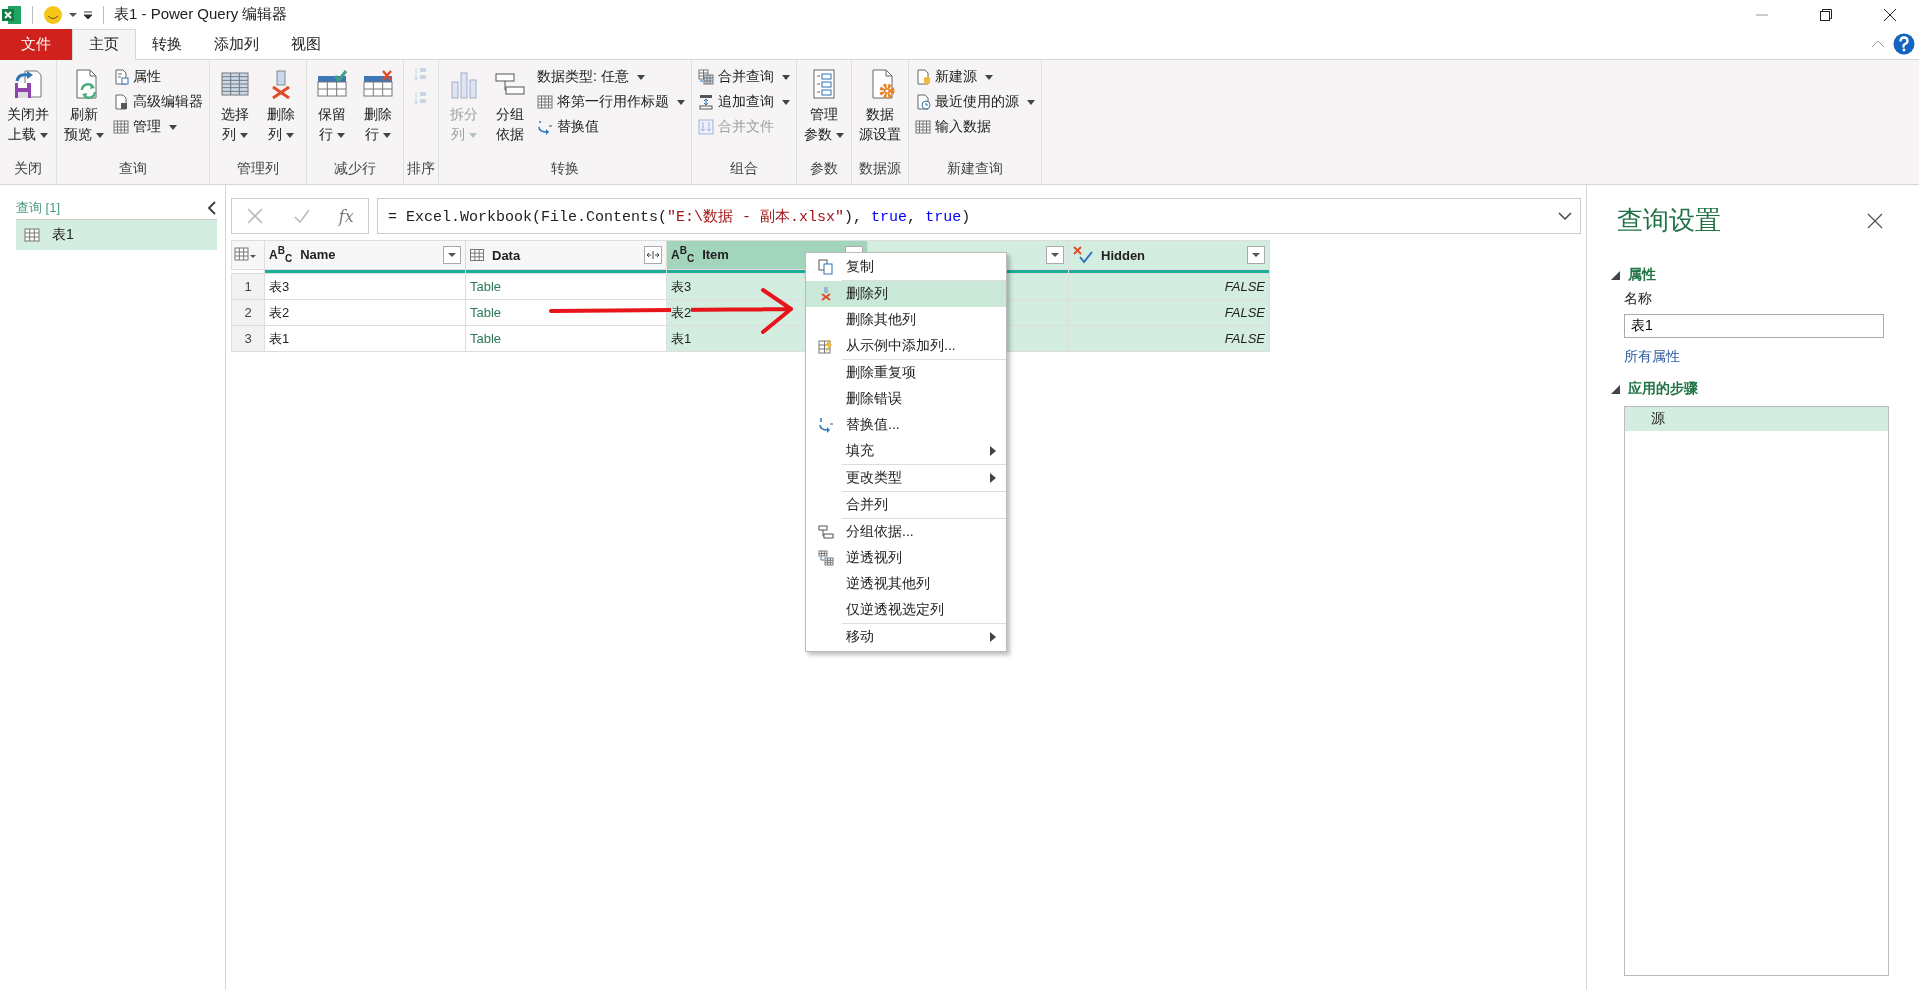 This screenshot has width=1919, height=990. What do you see at coordinates (332, 112) in the screenshot?
I see `ribbon-button: 保留 行` at bounding box center [332, 112].